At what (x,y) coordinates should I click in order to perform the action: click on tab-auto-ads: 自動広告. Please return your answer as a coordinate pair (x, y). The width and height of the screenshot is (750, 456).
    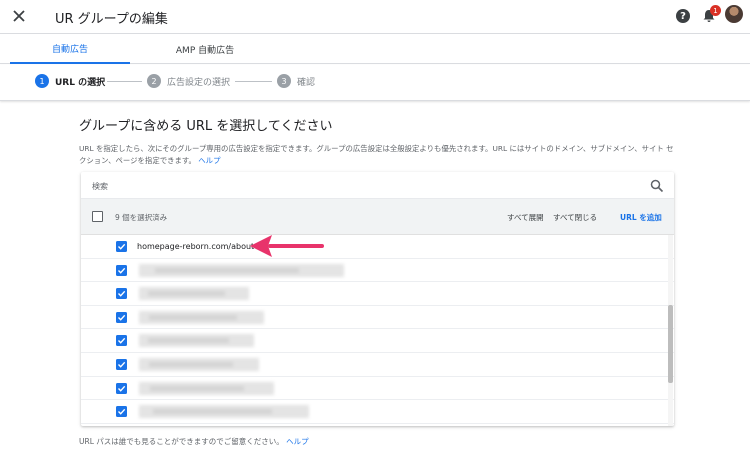
    Looking at the image, I should click on (70, 49).